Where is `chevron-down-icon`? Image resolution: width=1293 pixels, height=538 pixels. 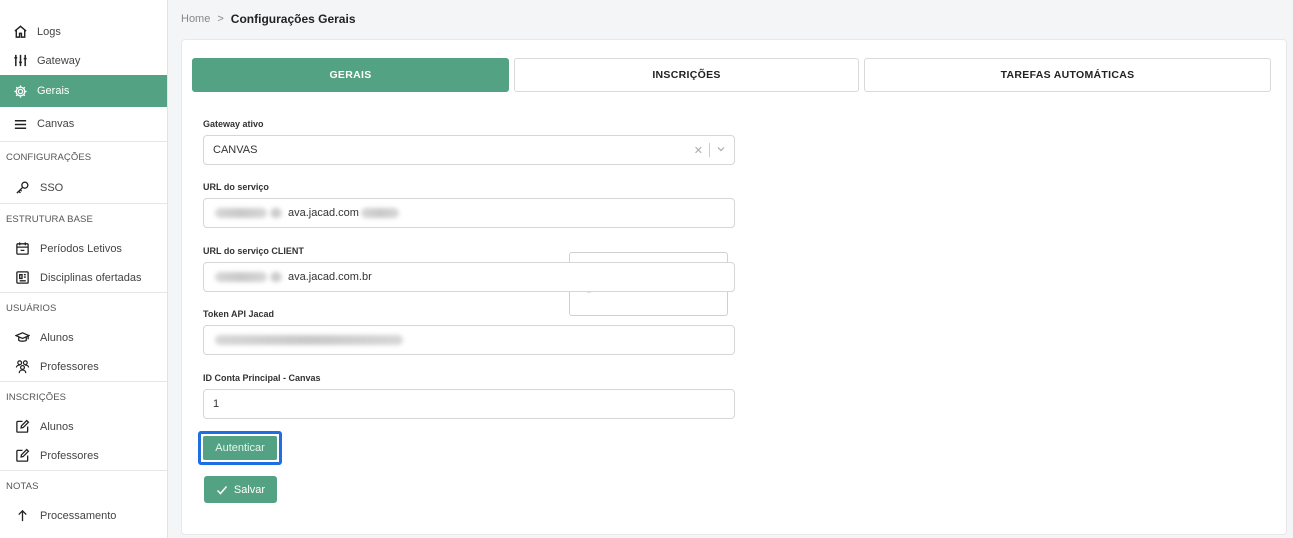
chevron-down-icon is located at coordinates (721, 150).